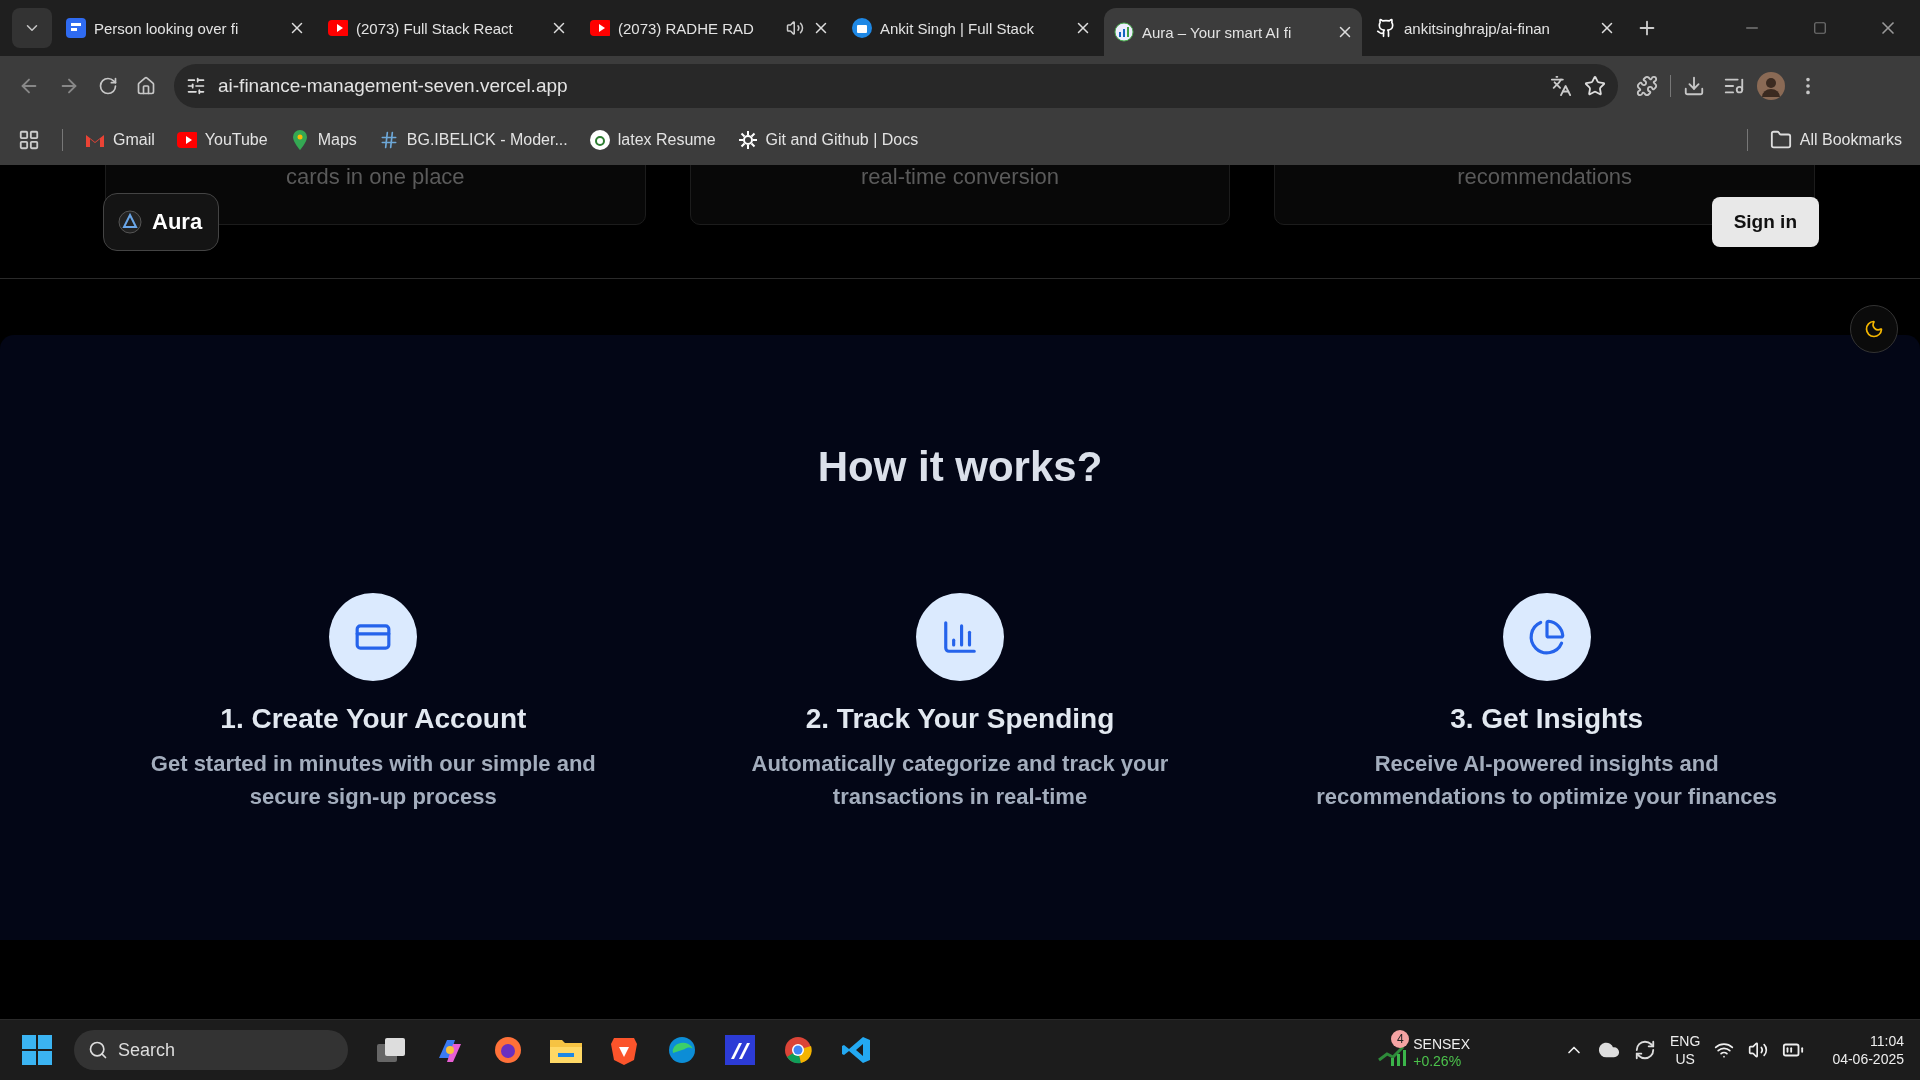  Describe the element at coordinates (747, 140) in the screenshot. I see `gear-icon` at that location.